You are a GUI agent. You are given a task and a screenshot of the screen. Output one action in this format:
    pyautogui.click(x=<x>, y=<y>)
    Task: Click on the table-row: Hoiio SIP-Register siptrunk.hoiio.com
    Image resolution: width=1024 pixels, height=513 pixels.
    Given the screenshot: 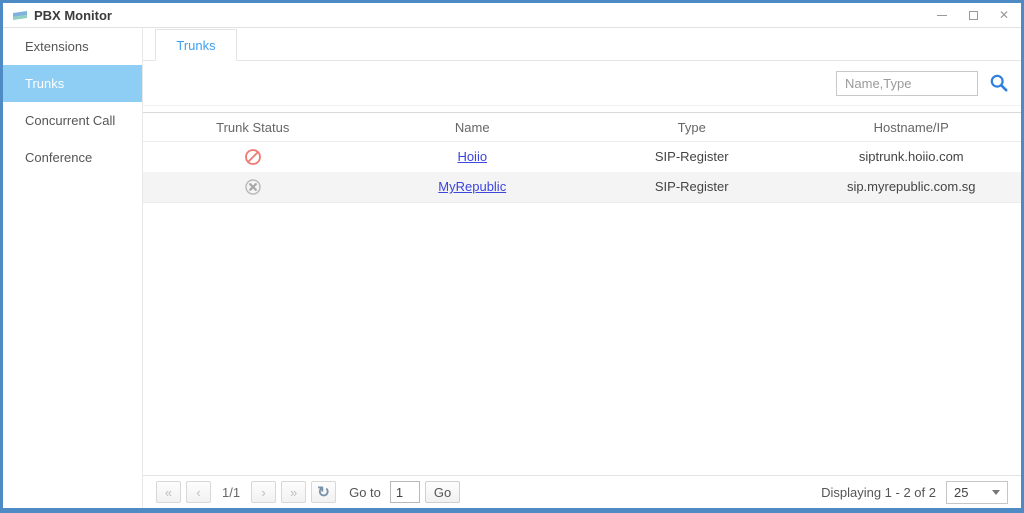 What is the action you would take?
    pyautogui.click(x=582, y=157)
    